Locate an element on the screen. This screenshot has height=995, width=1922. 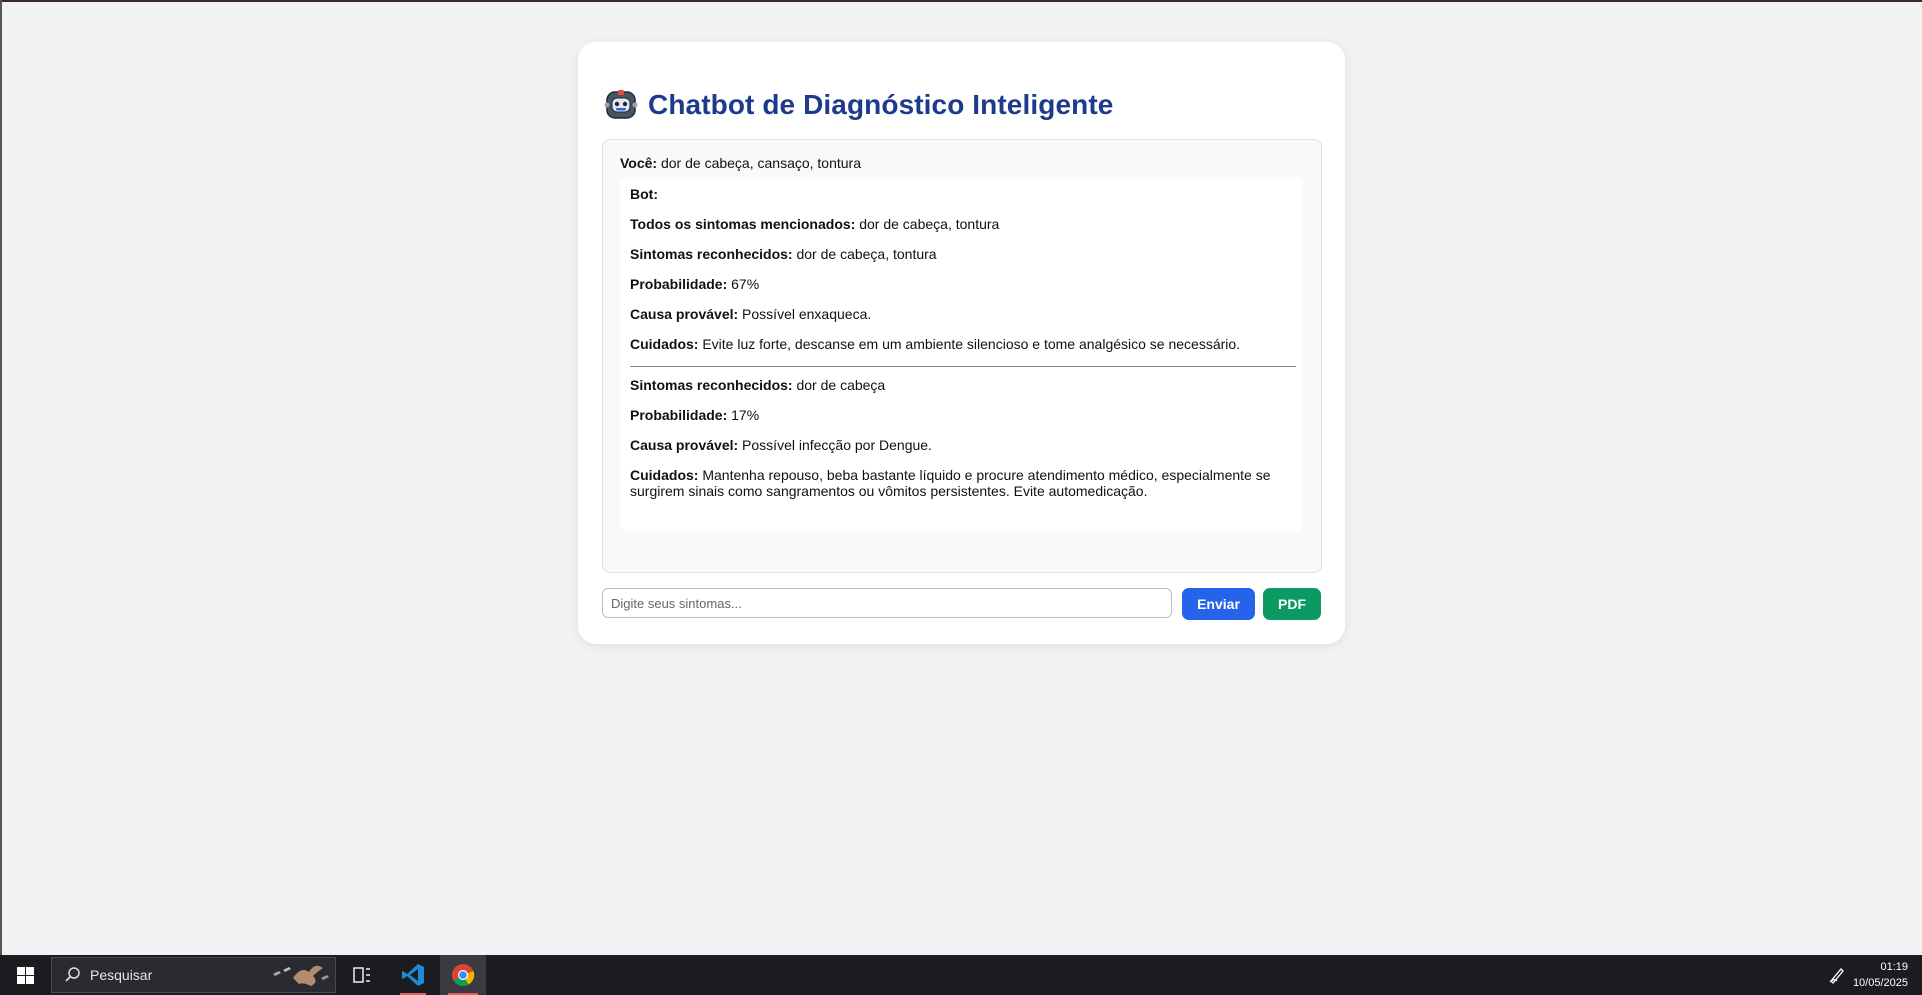
chrome-icon is located at coordinates (463, 975).